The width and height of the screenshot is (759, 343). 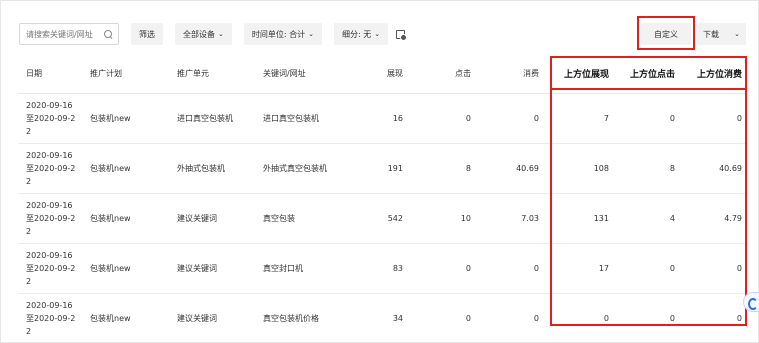 What do you see at coordinates (711, 34) in the screenshot?
I see `download-label: 下载` at bounding box center [711, 34].